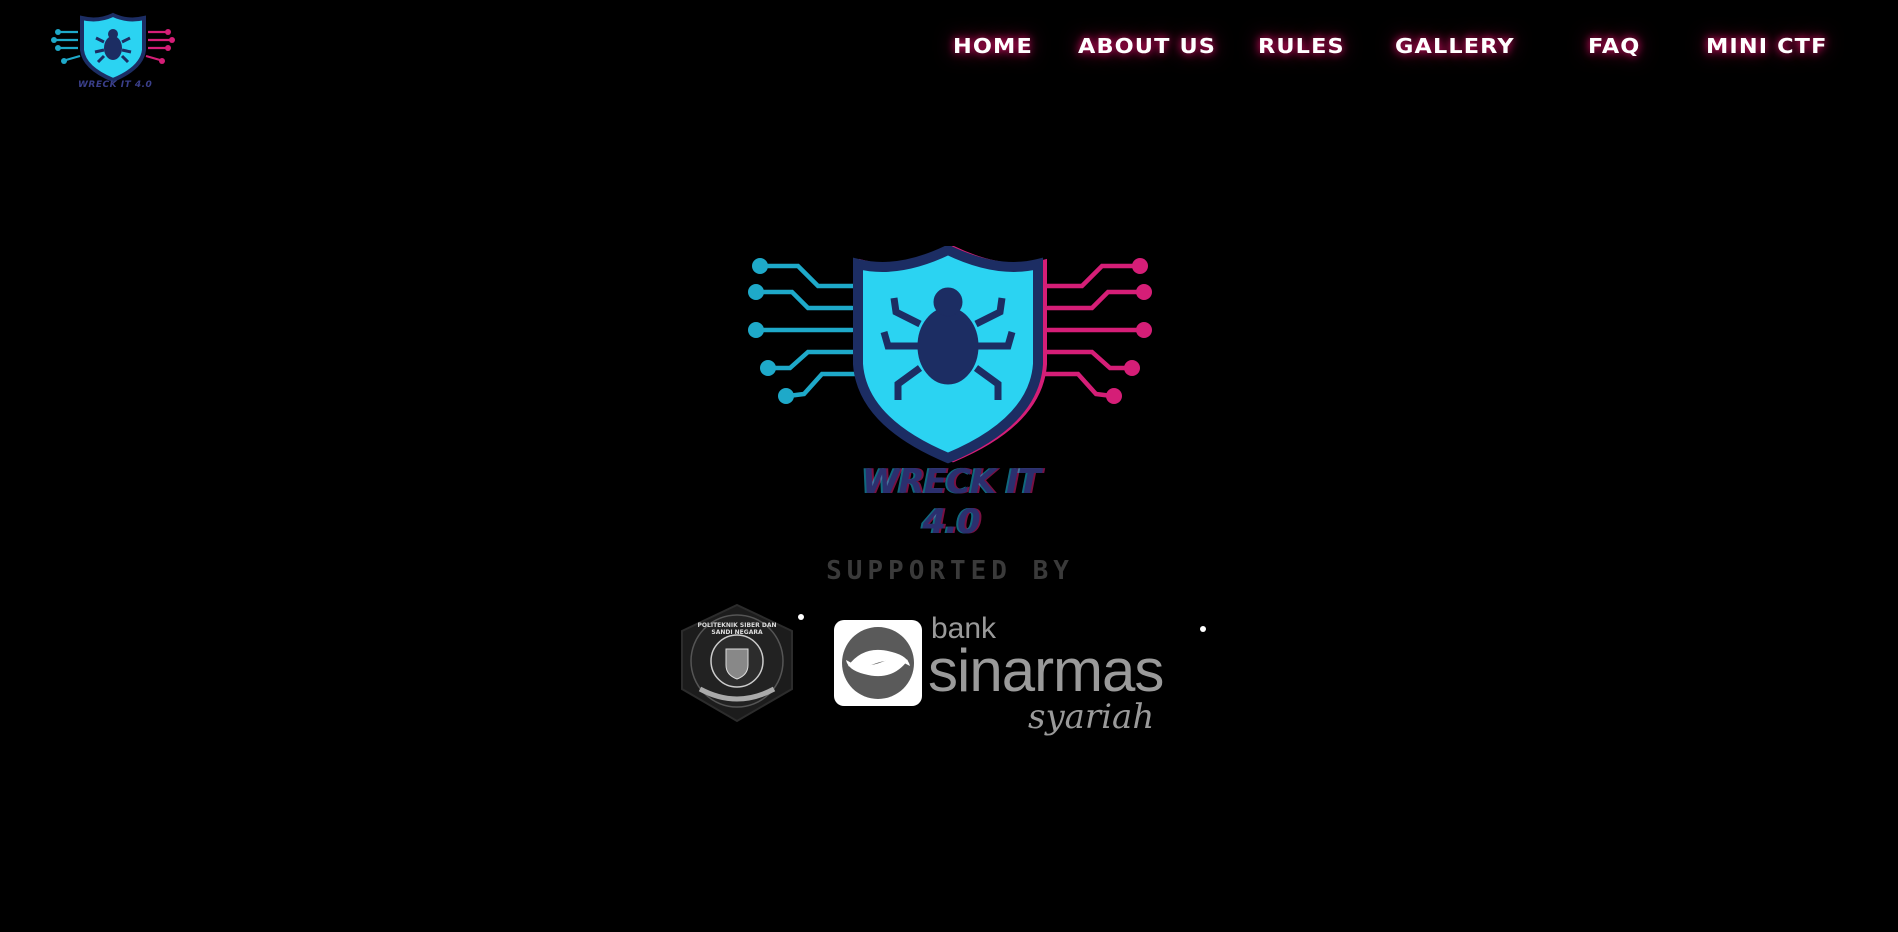  I want to click on bank-swirl-graphic, so click(878, 663).